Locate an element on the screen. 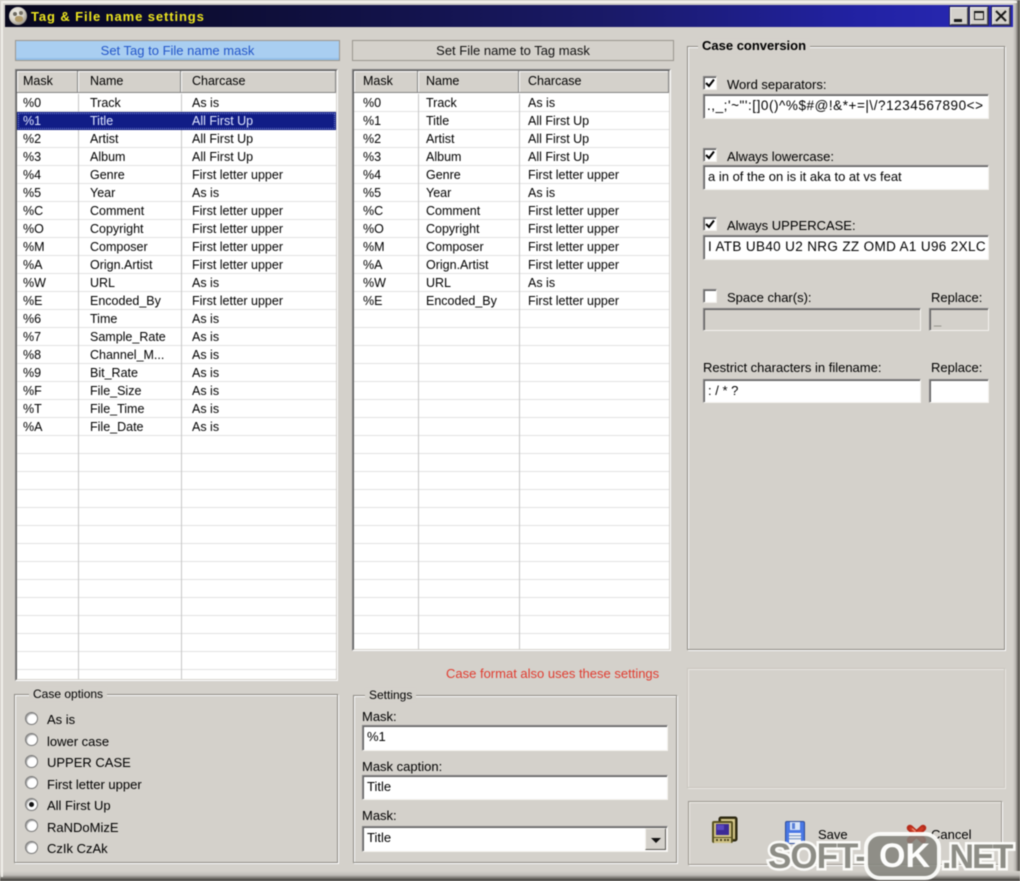 The height and width of the screenshot is (881, 1020). svg-text: SOFT- is located at coordinates (817, 856).